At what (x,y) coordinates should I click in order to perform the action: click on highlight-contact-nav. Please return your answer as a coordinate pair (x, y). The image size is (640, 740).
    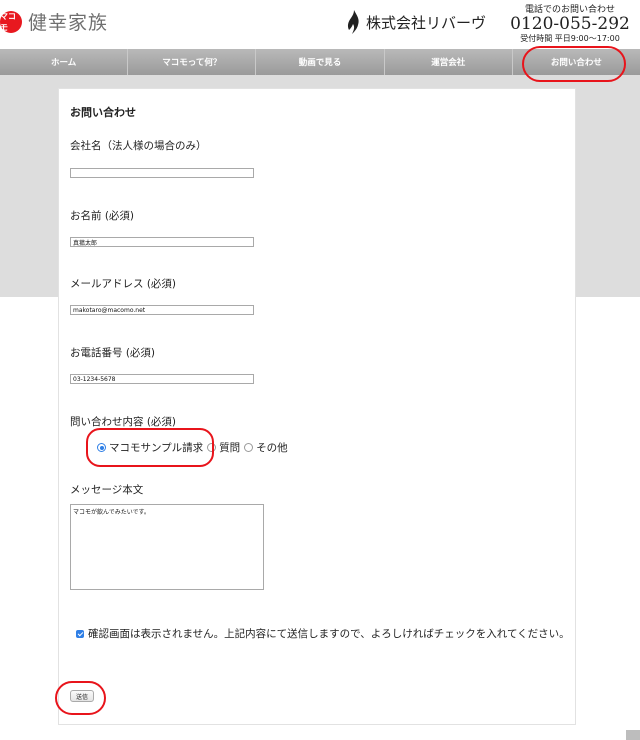
    Looking at the image, I should click on (574, 64).